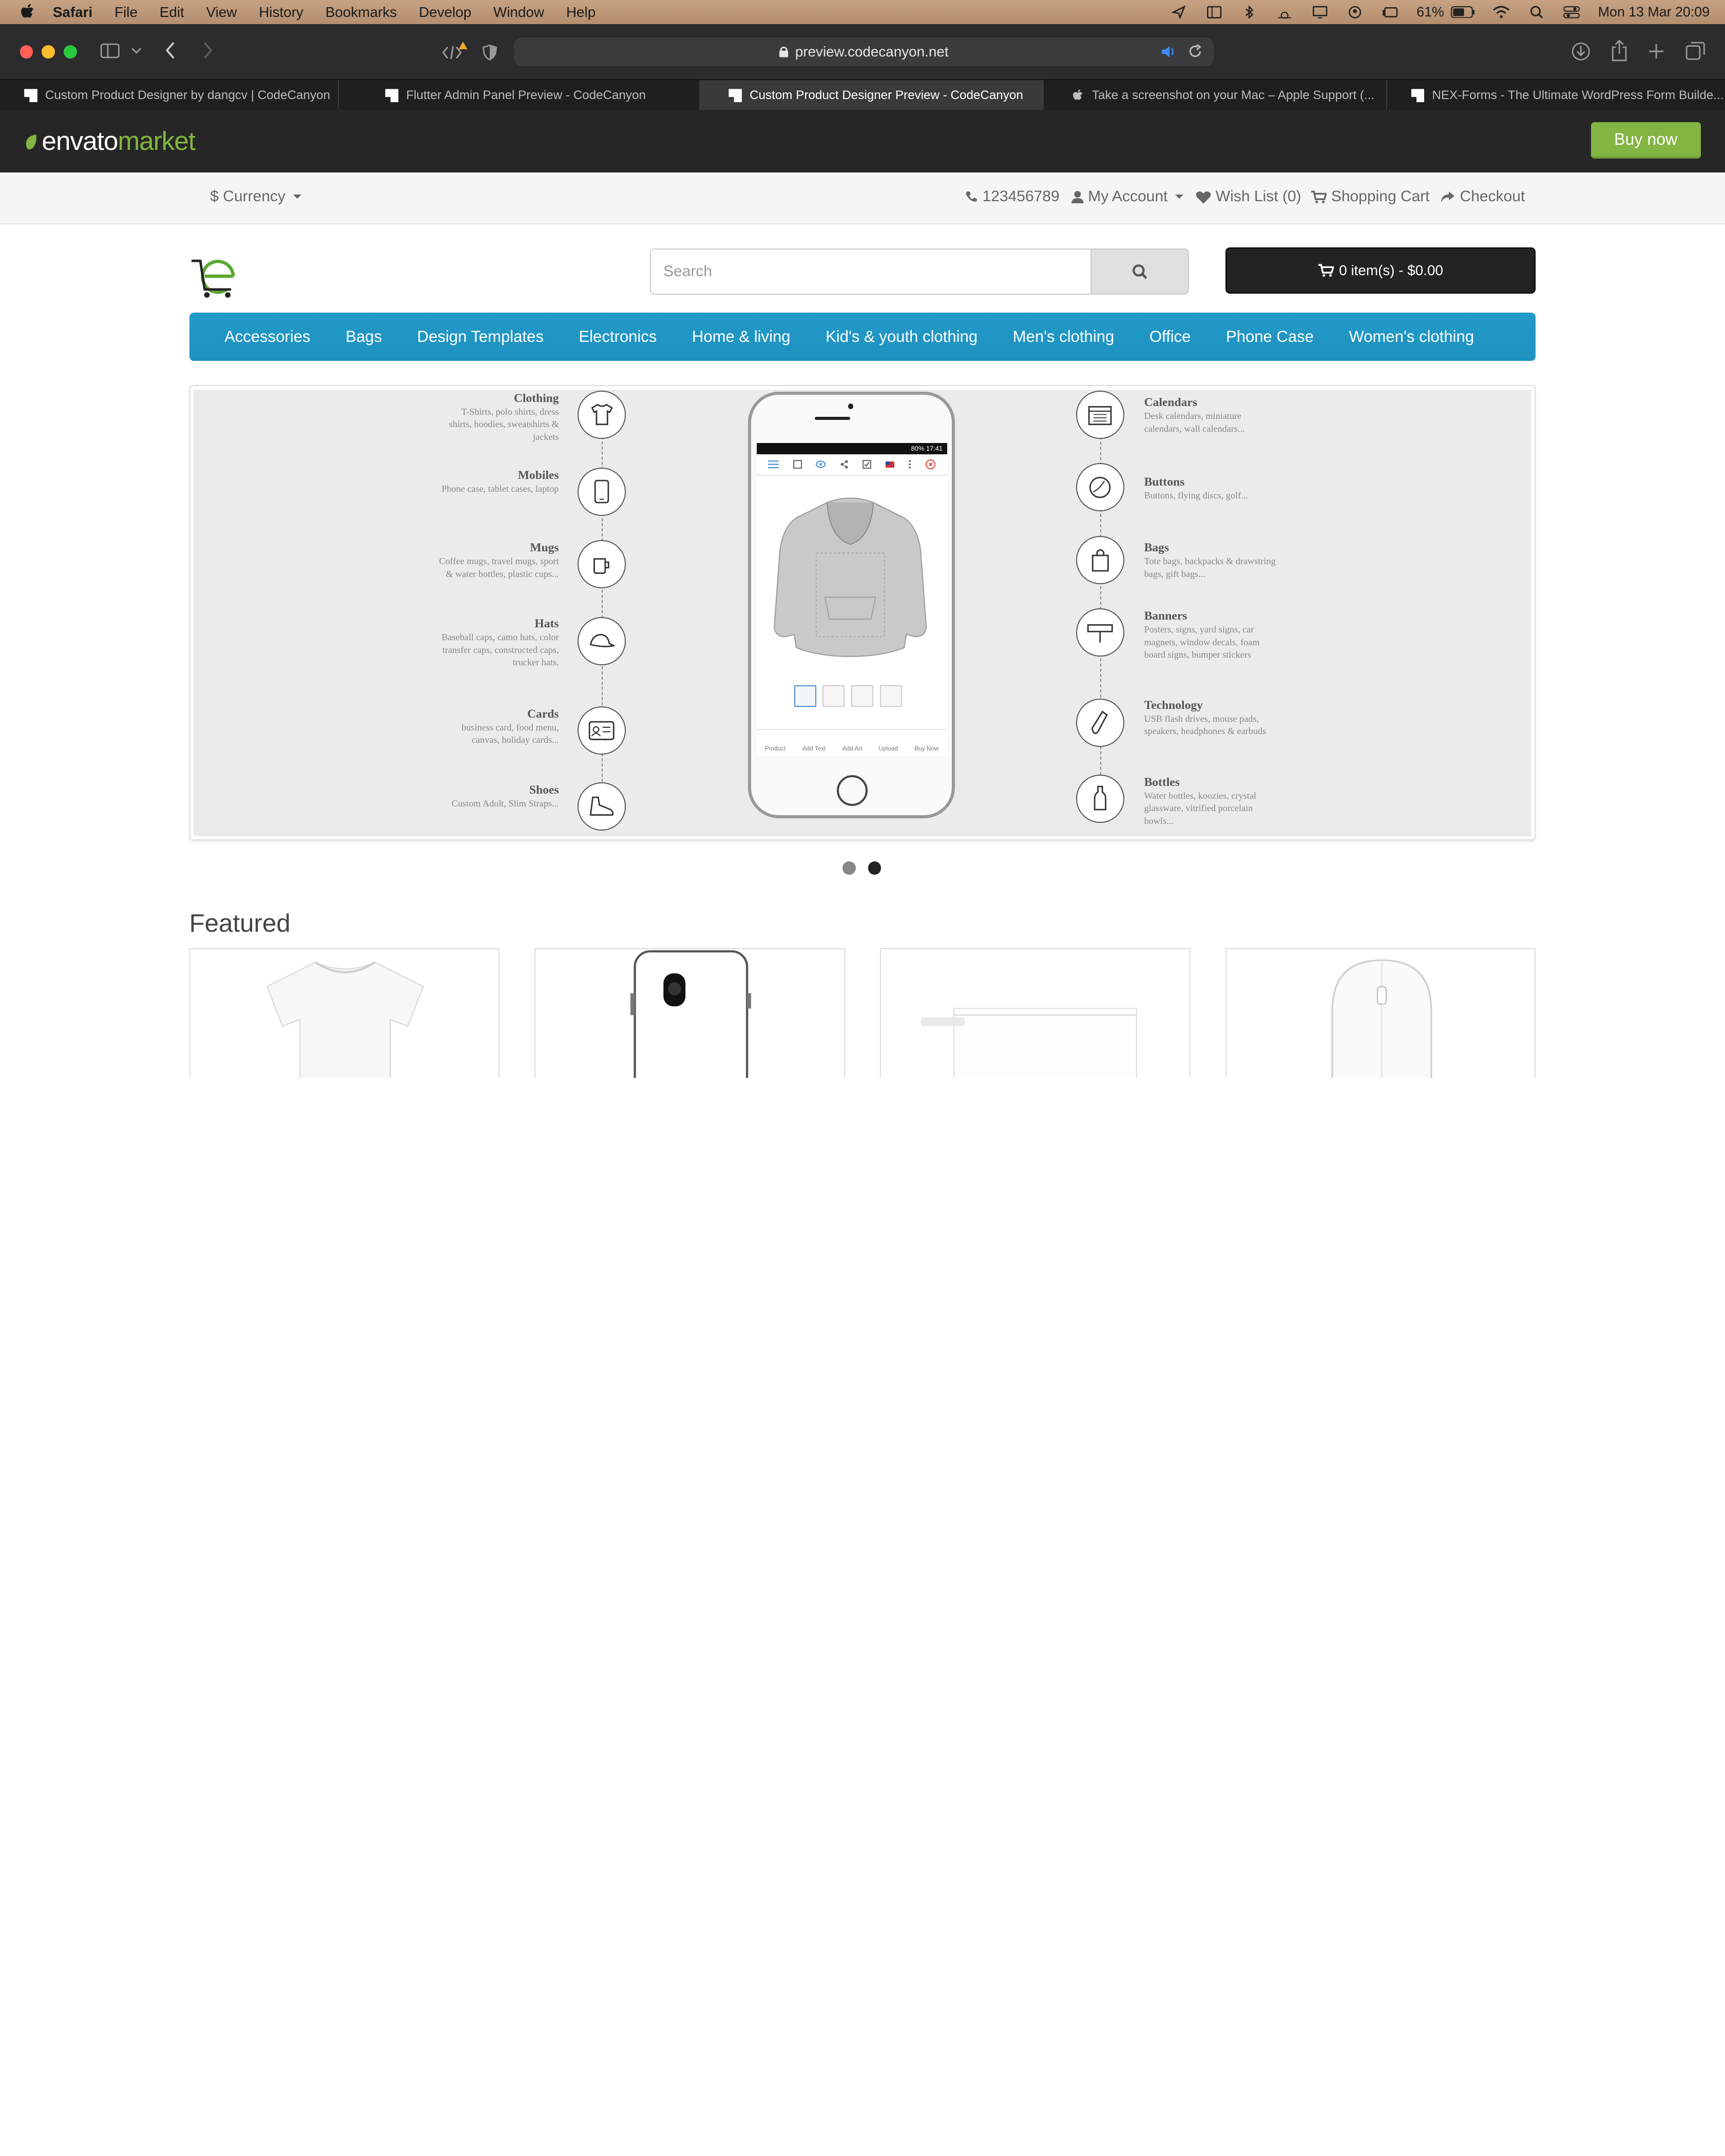 This screenshot has height=2156, width=1725. What do you see at coordinates (852, 790) in the screenshot?
I see `phone-home-button` at bounding box center [852, 790].